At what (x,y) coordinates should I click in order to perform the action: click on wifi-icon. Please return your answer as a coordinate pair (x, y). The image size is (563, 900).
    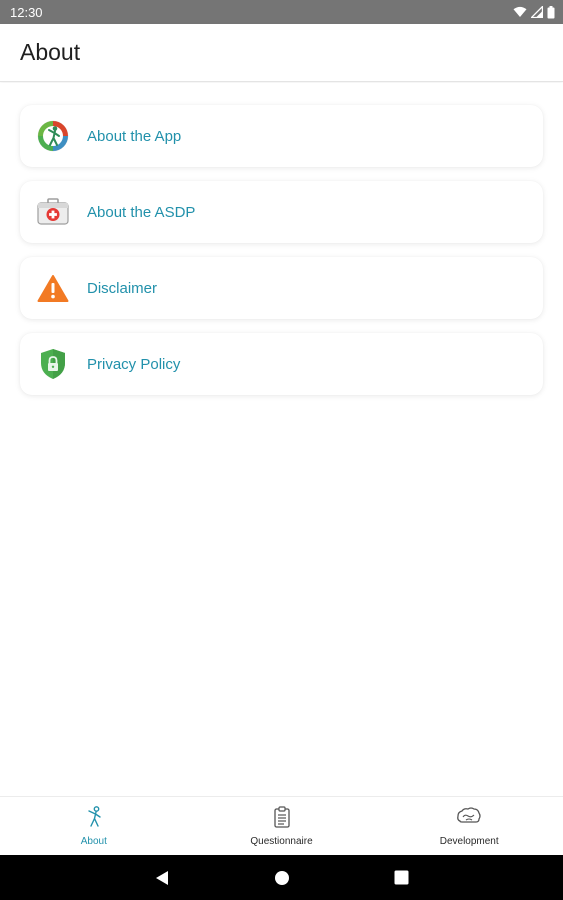
    Looking at the image, I should click on (520, 12).